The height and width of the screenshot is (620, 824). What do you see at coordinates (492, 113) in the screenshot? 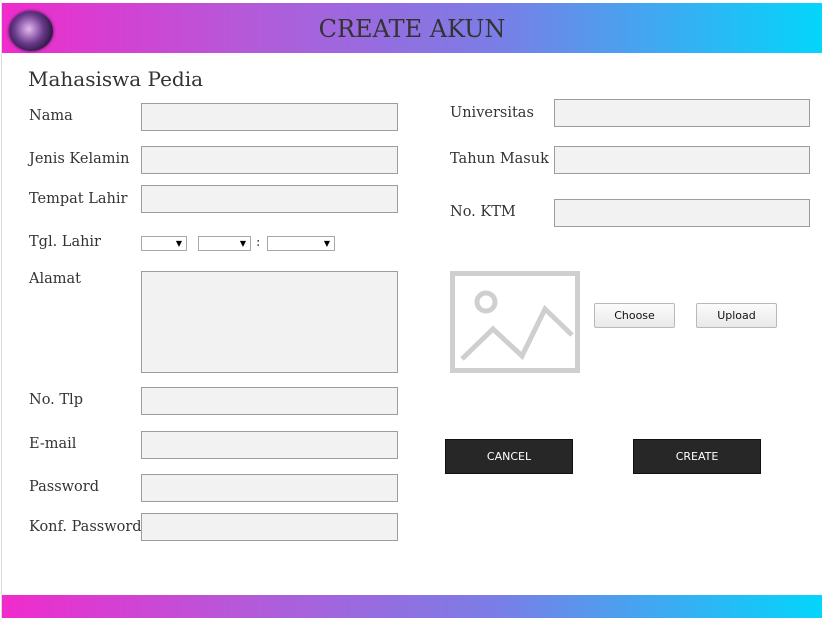
I see `universitas-label: Universitas` at bounding box center [492, 113].